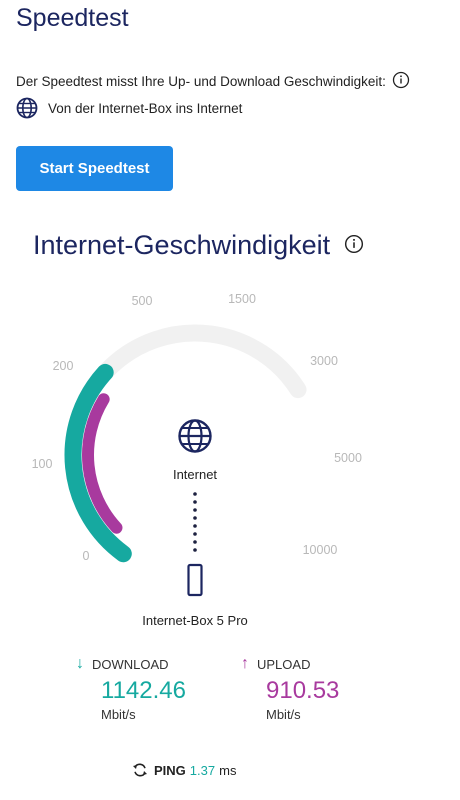  I want to click on route-row: Von der Internet-Box ins Internet, so click(129, 108).